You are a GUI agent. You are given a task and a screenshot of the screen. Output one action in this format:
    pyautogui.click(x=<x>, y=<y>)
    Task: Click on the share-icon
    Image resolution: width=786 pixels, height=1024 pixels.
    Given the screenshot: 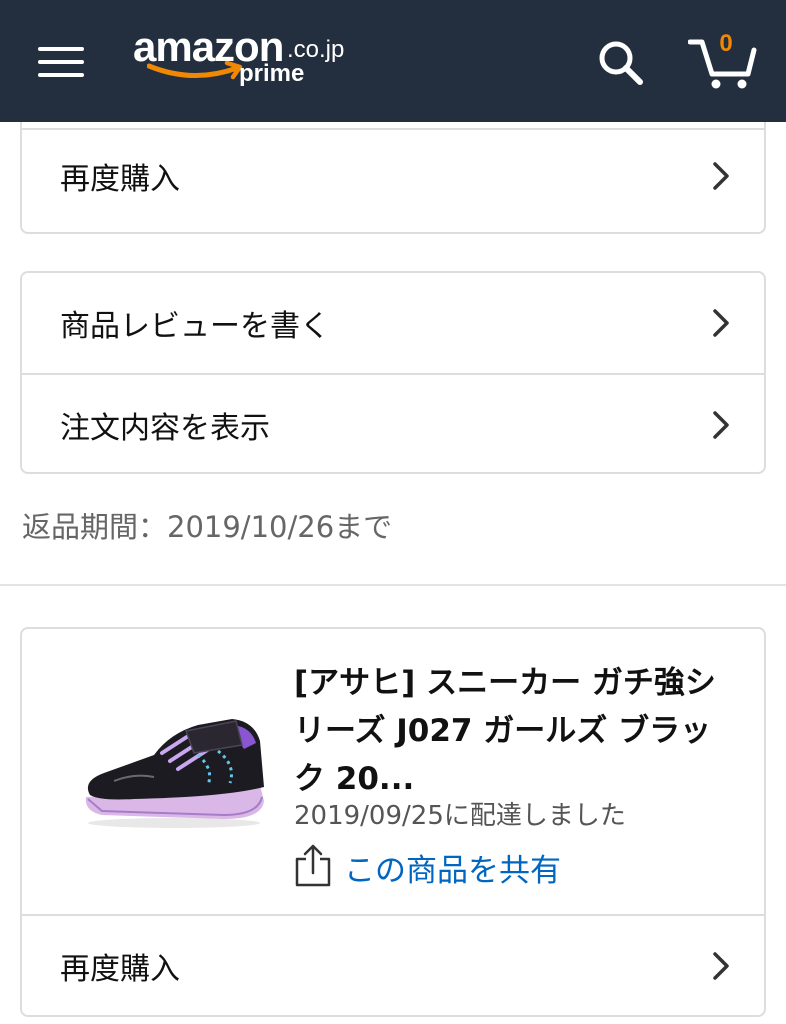 What is the action you would take?
    pyautogui.click(x=313, y=865)
    